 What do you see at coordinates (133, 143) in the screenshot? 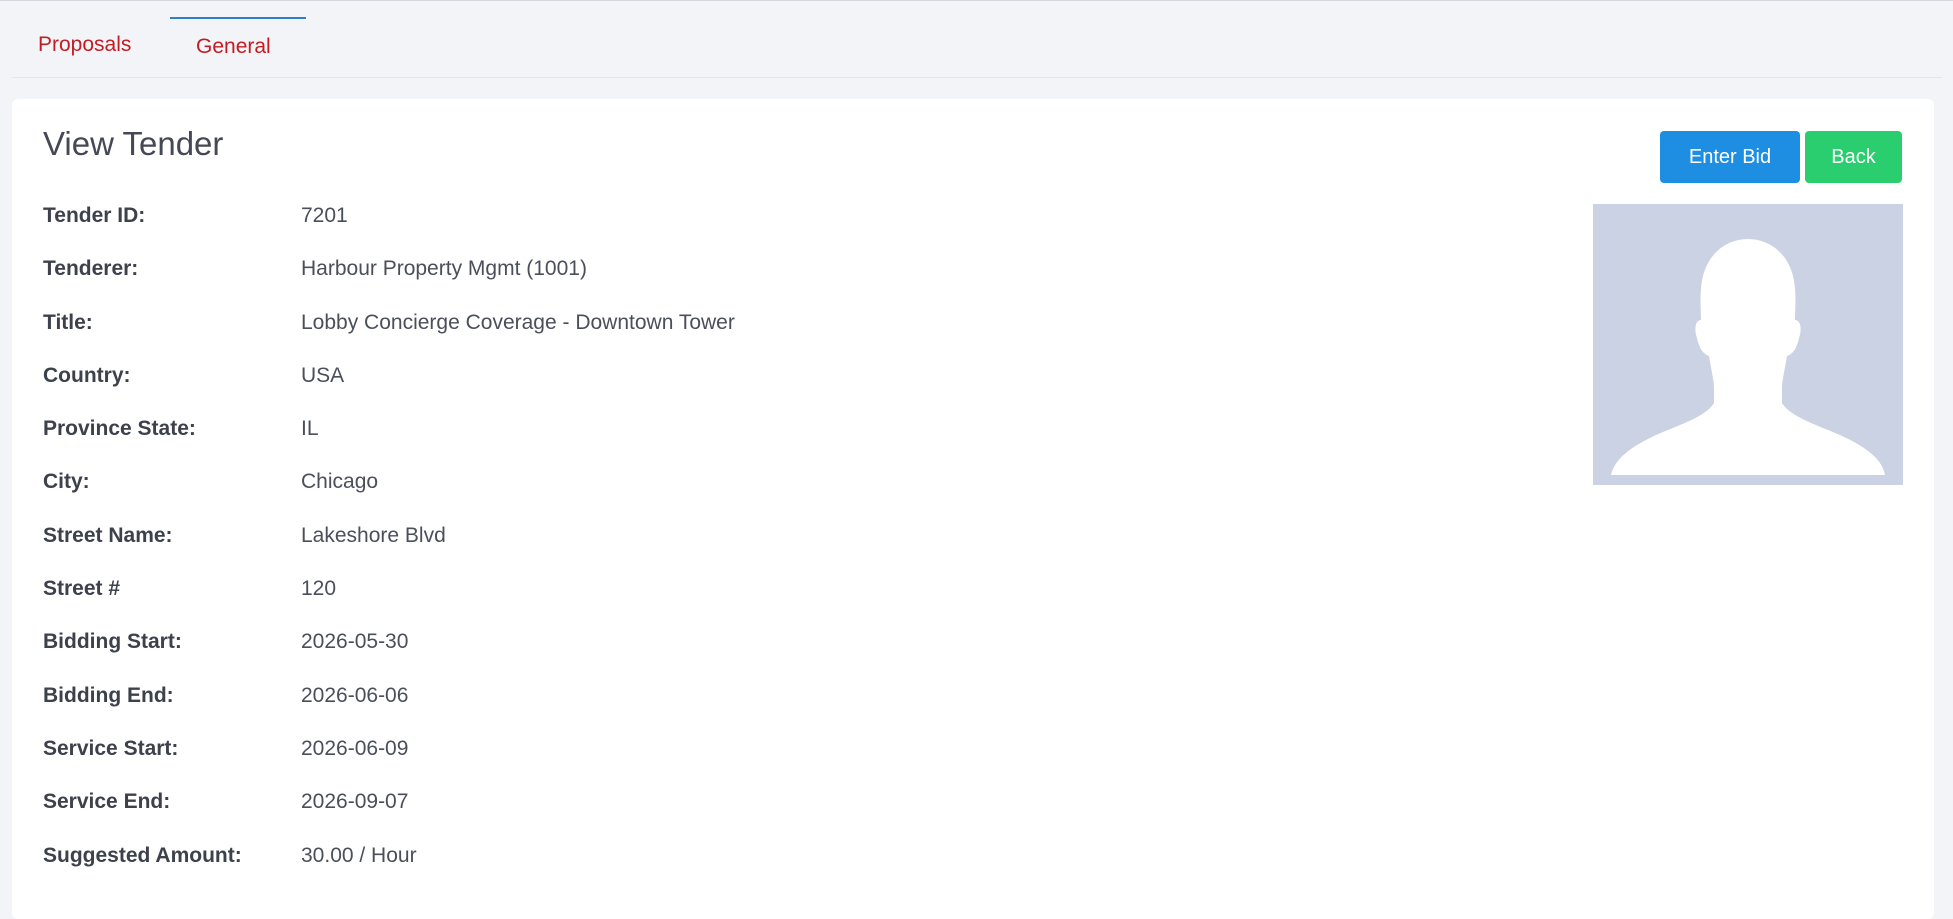
I see `page-title: View Tender` at bounding box center [133, 143].